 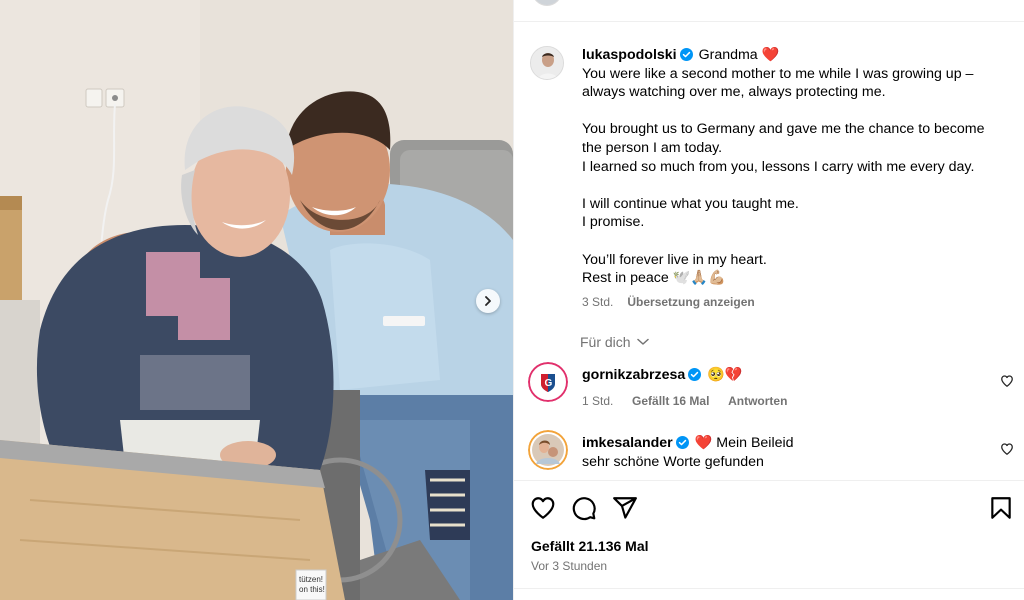 I want to click on comment-icon, so click(x=584, y=508).